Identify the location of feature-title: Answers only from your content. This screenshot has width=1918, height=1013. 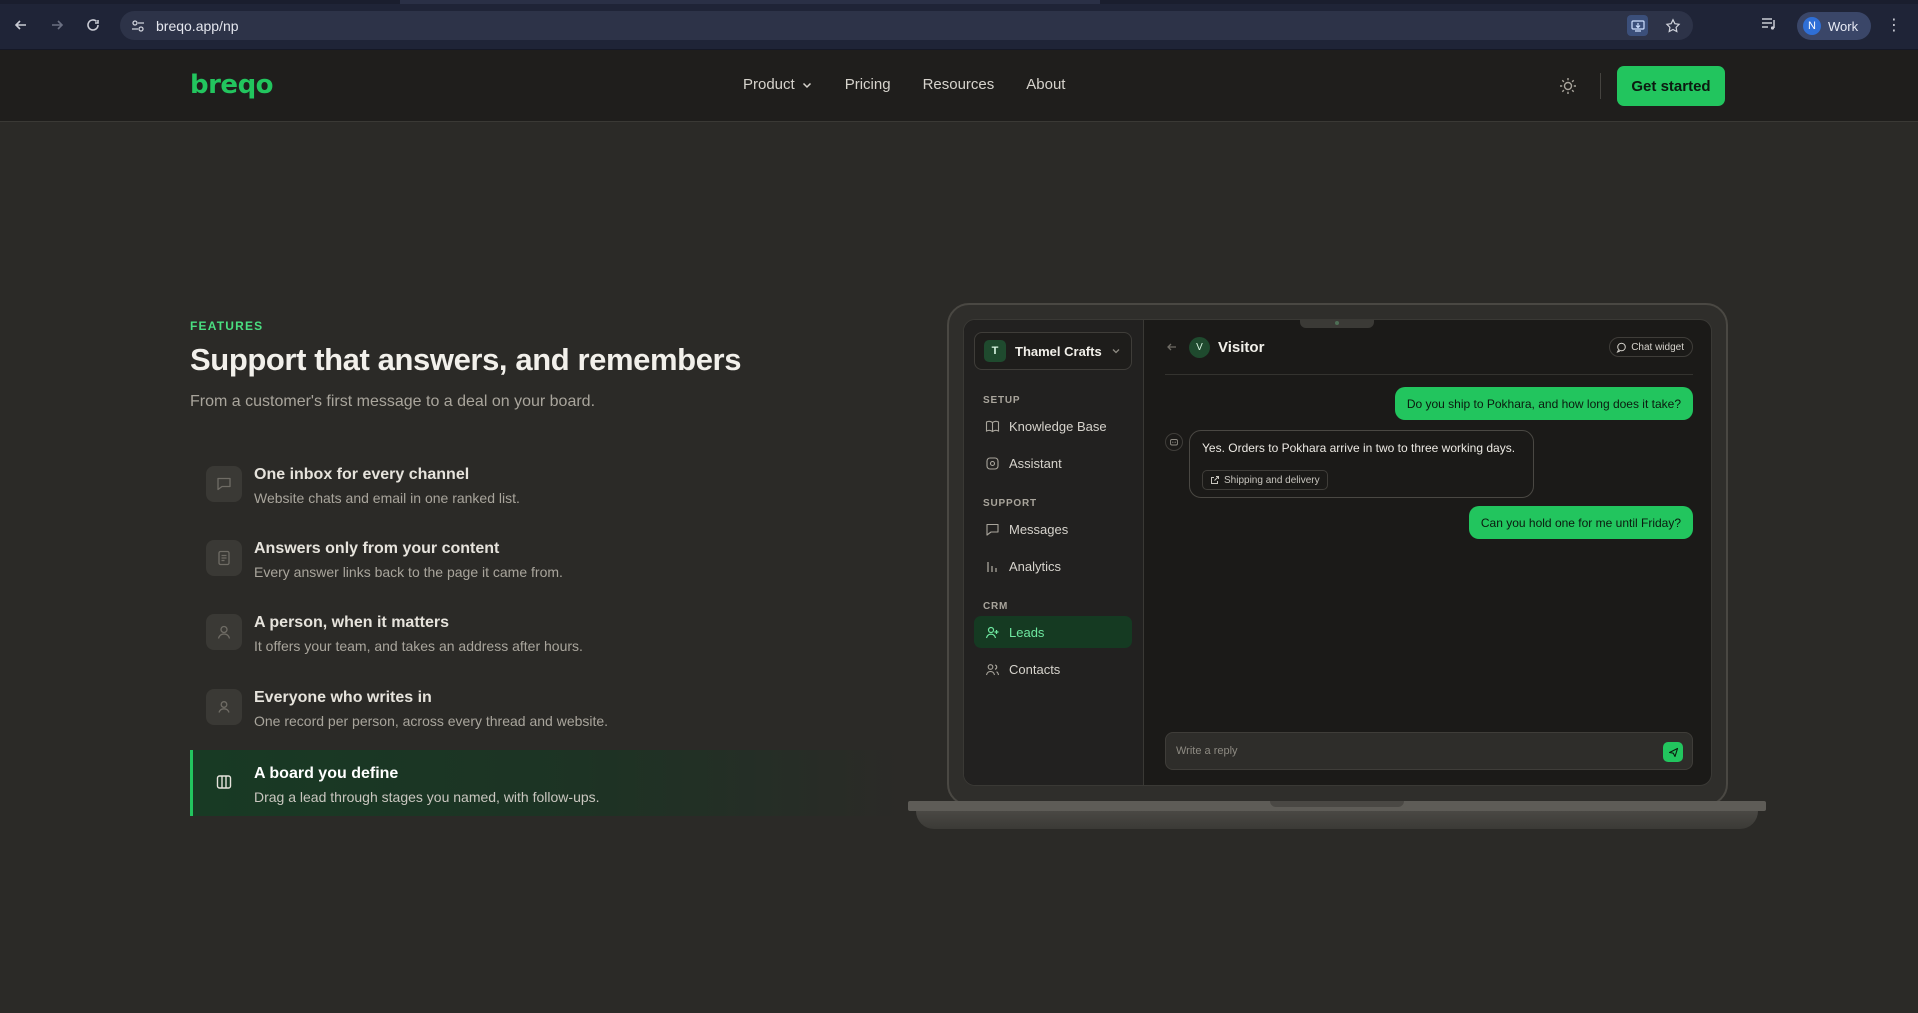
(377, 548).